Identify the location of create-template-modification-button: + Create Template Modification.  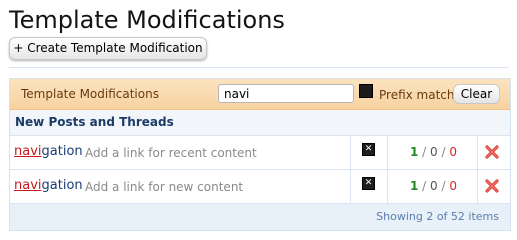
(108, 48).